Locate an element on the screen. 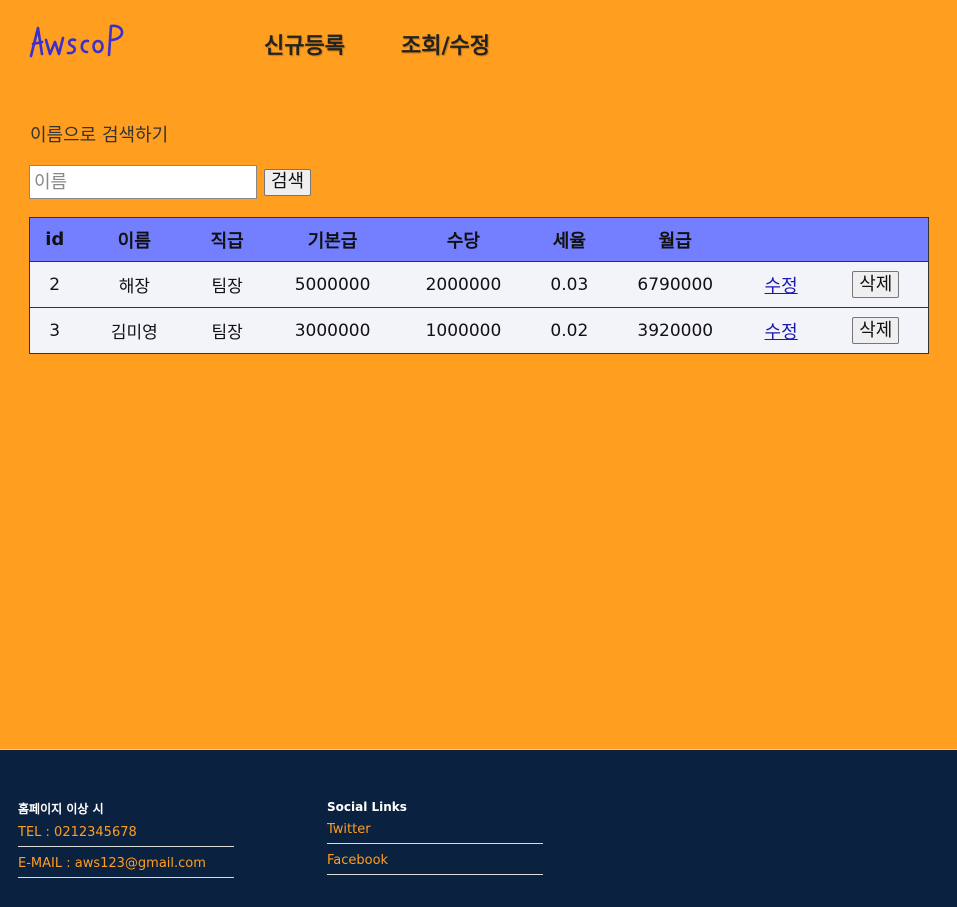  cell-salary: 6790000 is located at coordinates (675, 284).